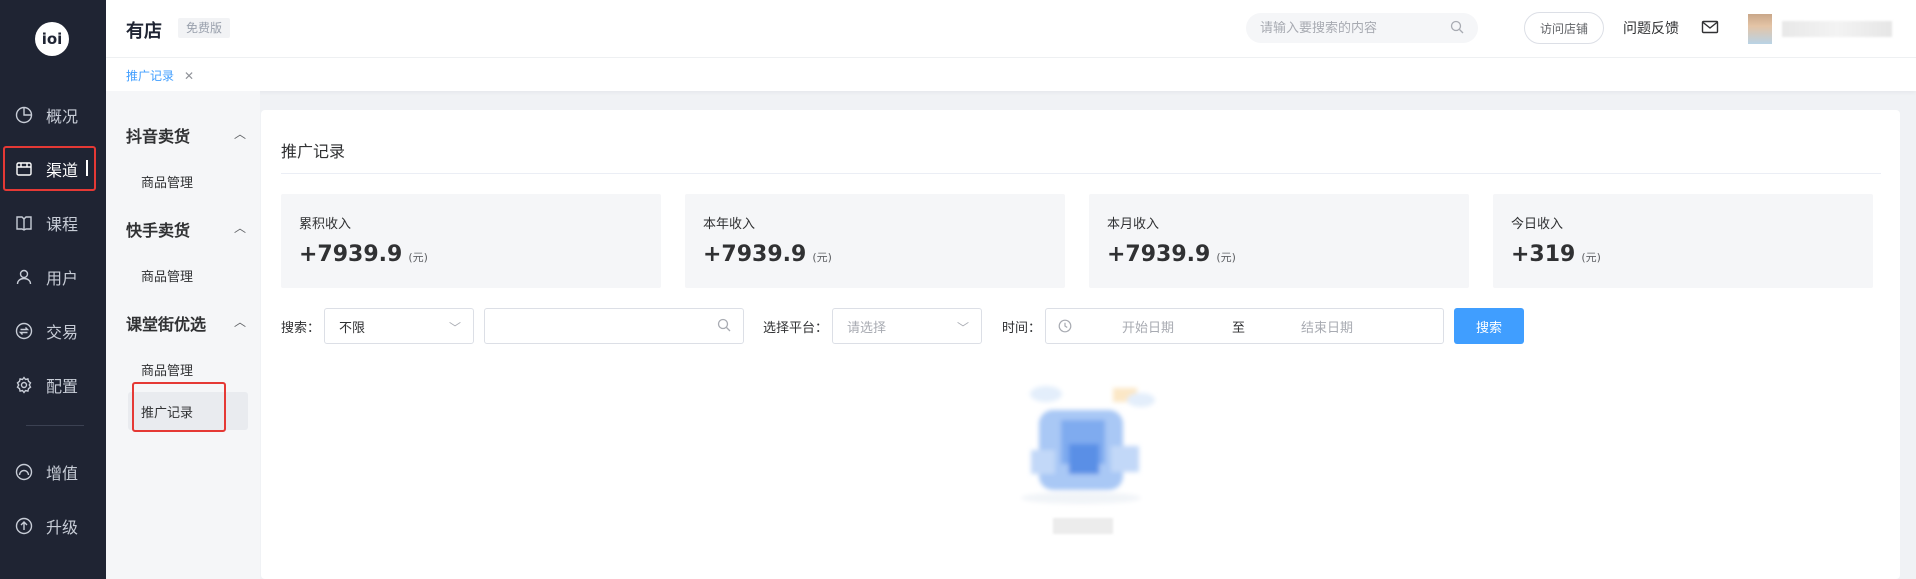 This screenshot has height=579, width=1916. Describe the element at coordinates (1760, 29) in the screenshot. I see `avatar` at that location.